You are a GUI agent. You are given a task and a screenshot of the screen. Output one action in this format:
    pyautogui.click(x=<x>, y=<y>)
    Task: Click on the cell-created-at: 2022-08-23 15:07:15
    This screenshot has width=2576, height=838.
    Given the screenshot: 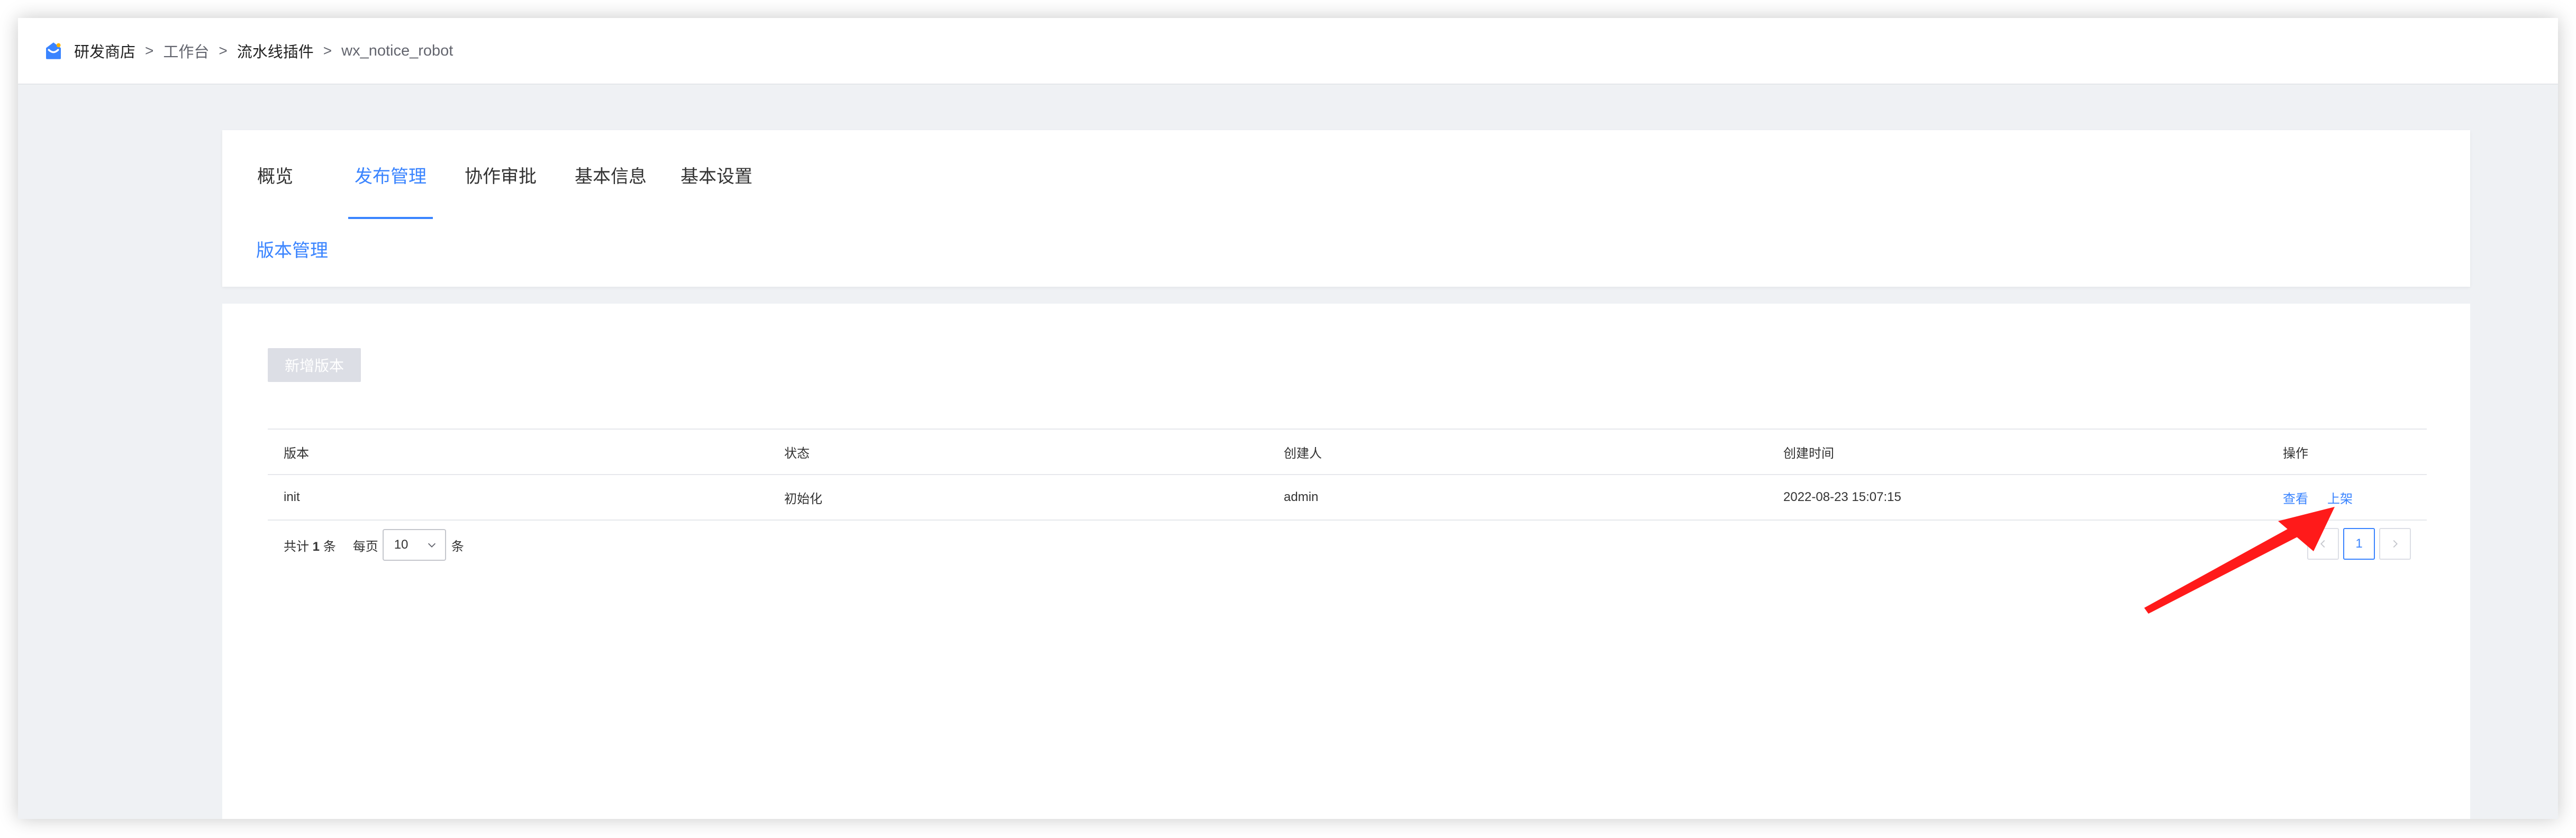 What is the action you would take?
    pyautogui.click(x=1842, y=497)
    